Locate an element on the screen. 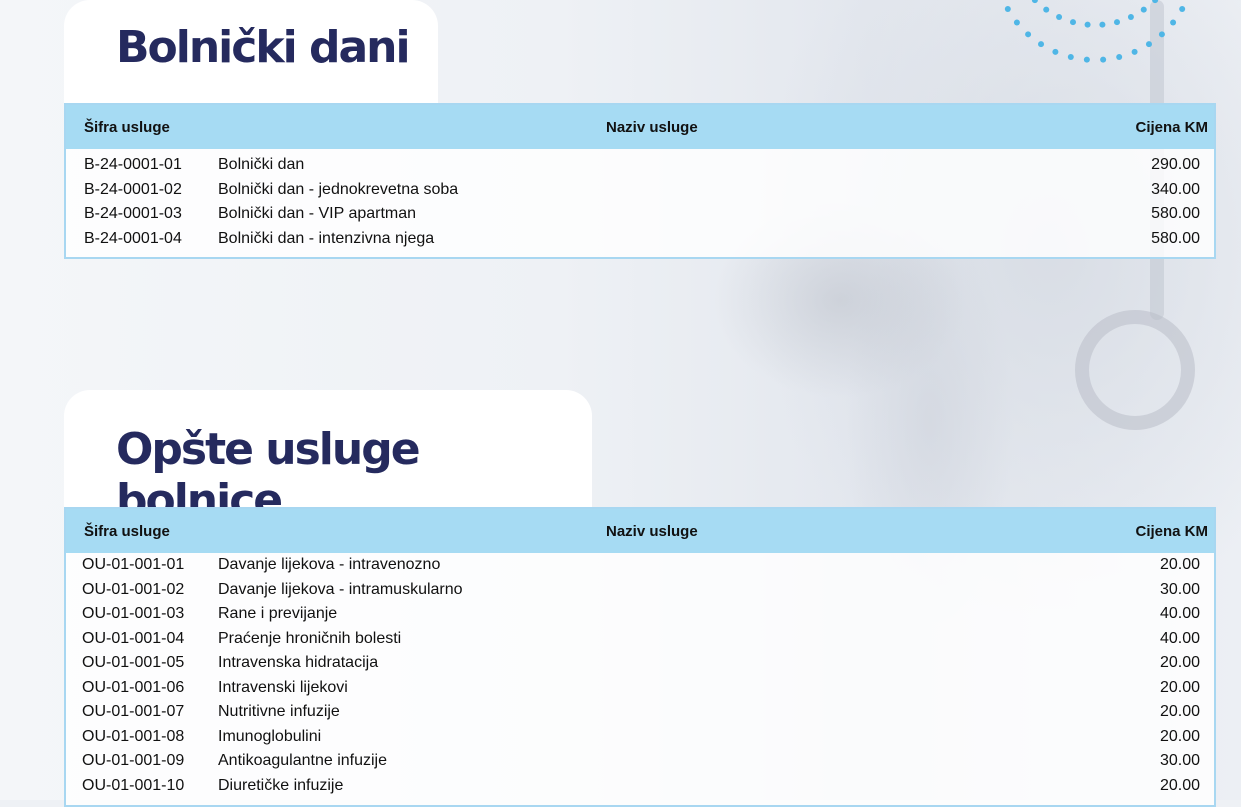 This screenshot has height=807, width=1241. service-name: Bolnički dan is located at coordinates (261, 164).